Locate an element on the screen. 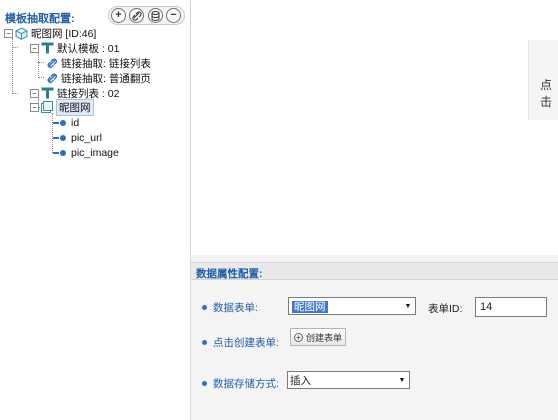 This screenshot has width=558, height=420. data-attribute-title: 数据属性配置: is located at coordinates (229, 274).